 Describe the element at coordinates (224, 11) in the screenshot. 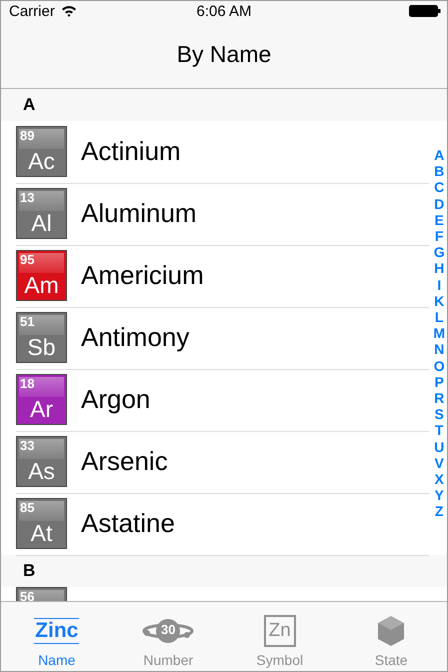

I see `status-time: 6:06 AM` at that location.